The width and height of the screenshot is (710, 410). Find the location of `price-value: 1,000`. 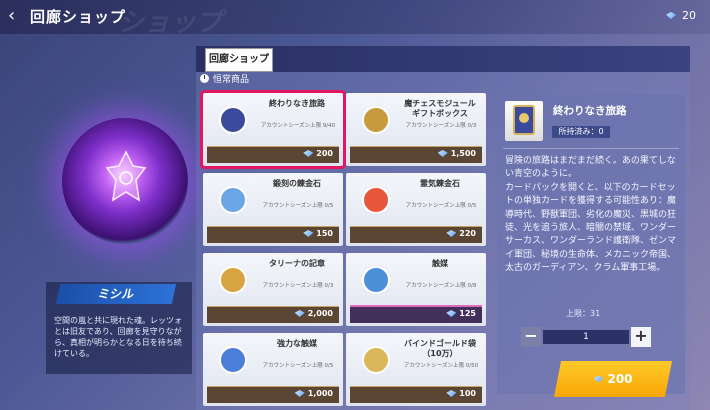

price-value: 1,000 is located at coordinates (320, 393).